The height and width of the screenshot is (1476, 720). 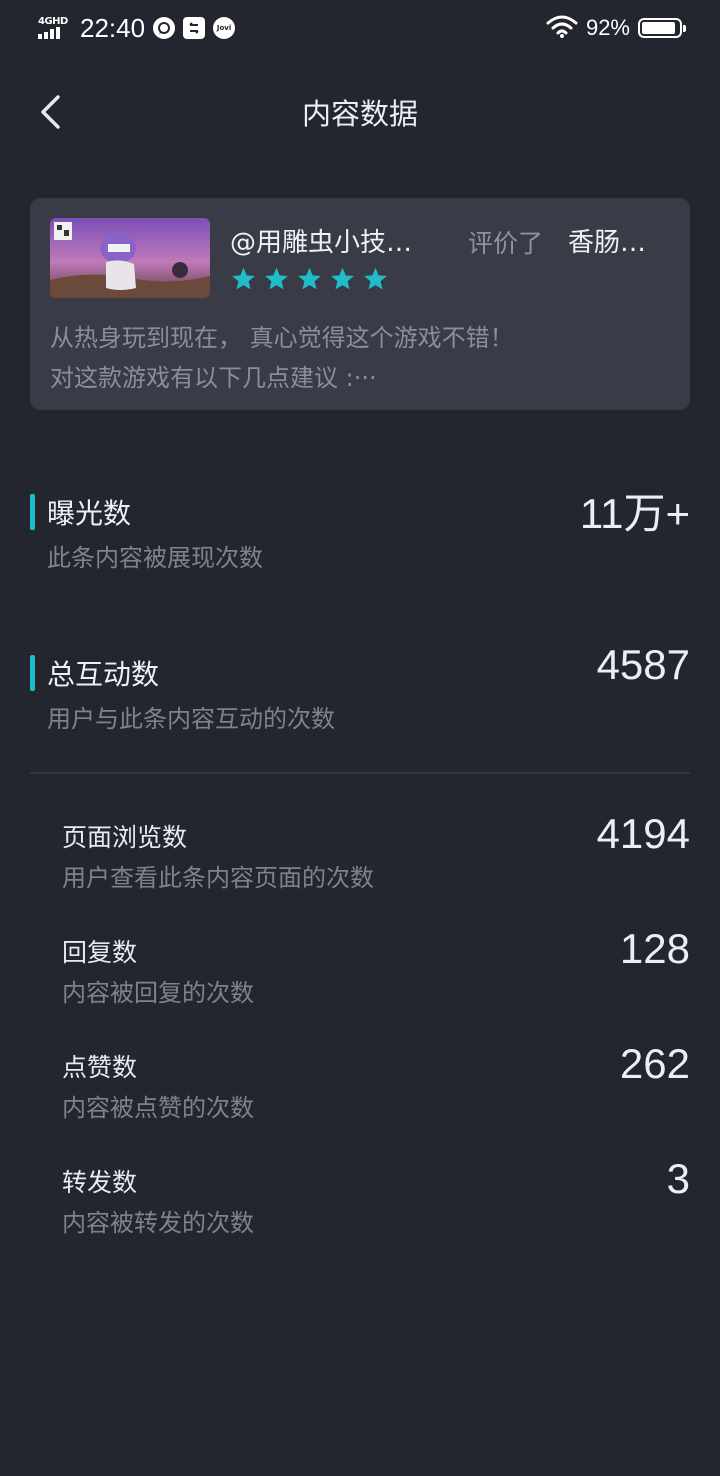 I want to click on breakdown-value: 262, so click(x=654, y=1063).